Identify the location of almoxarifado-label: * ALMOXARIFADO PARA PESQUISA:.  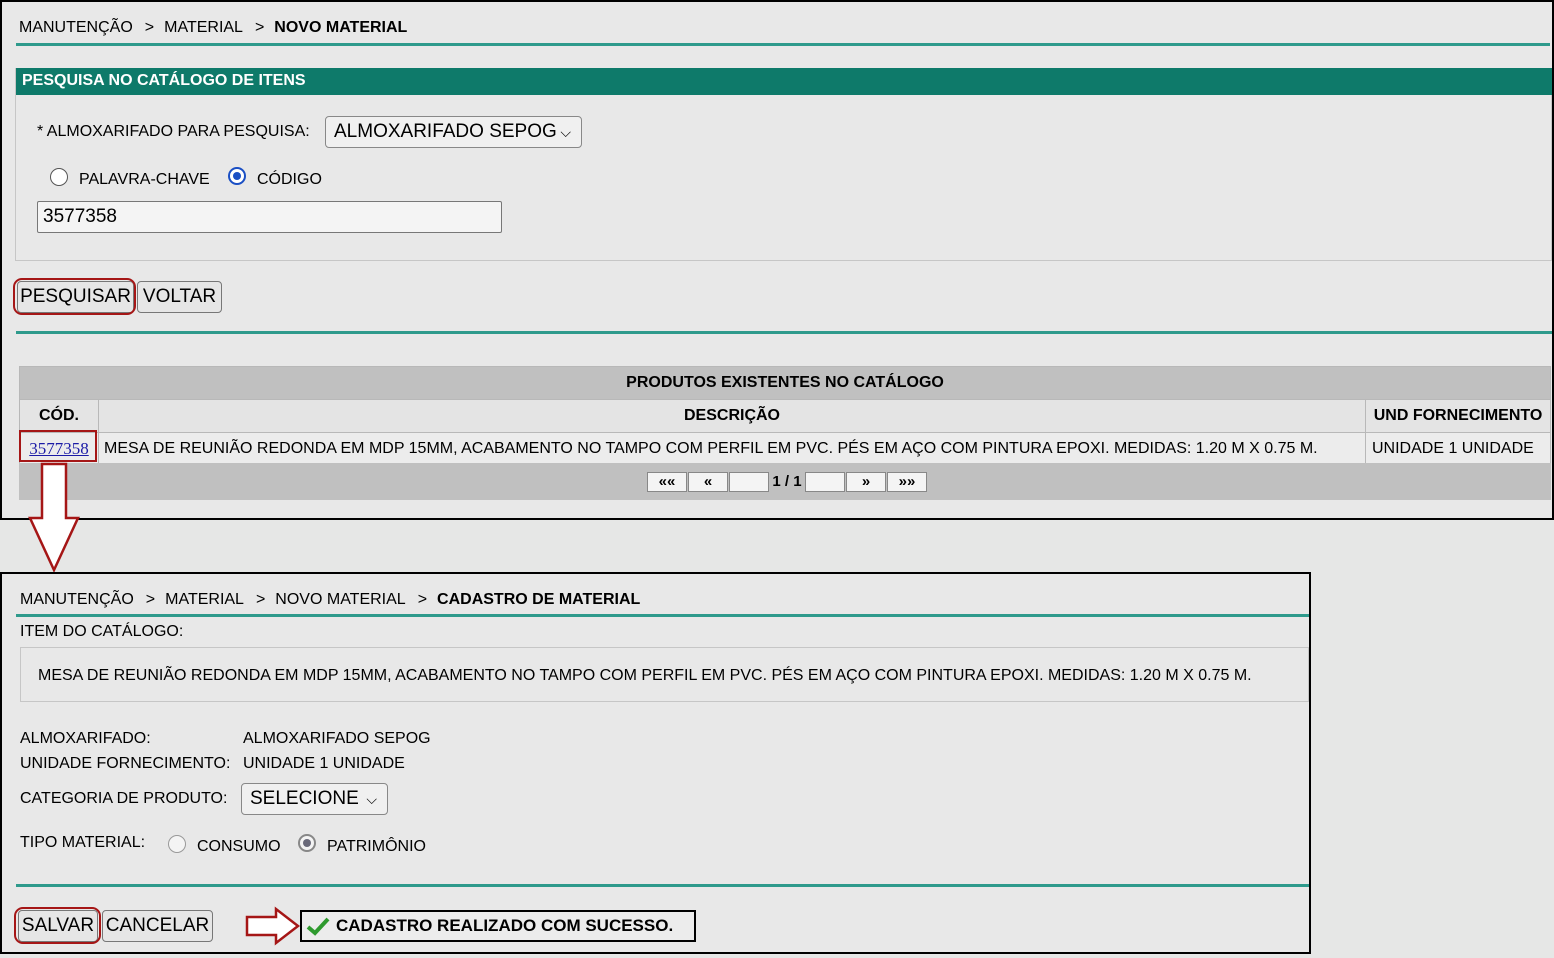
(173, 131).